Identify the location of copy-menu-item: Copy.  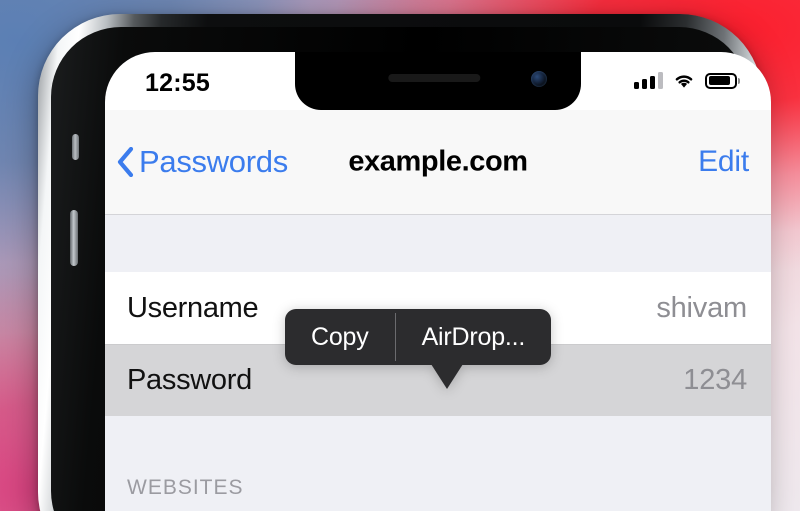
(340, 337).